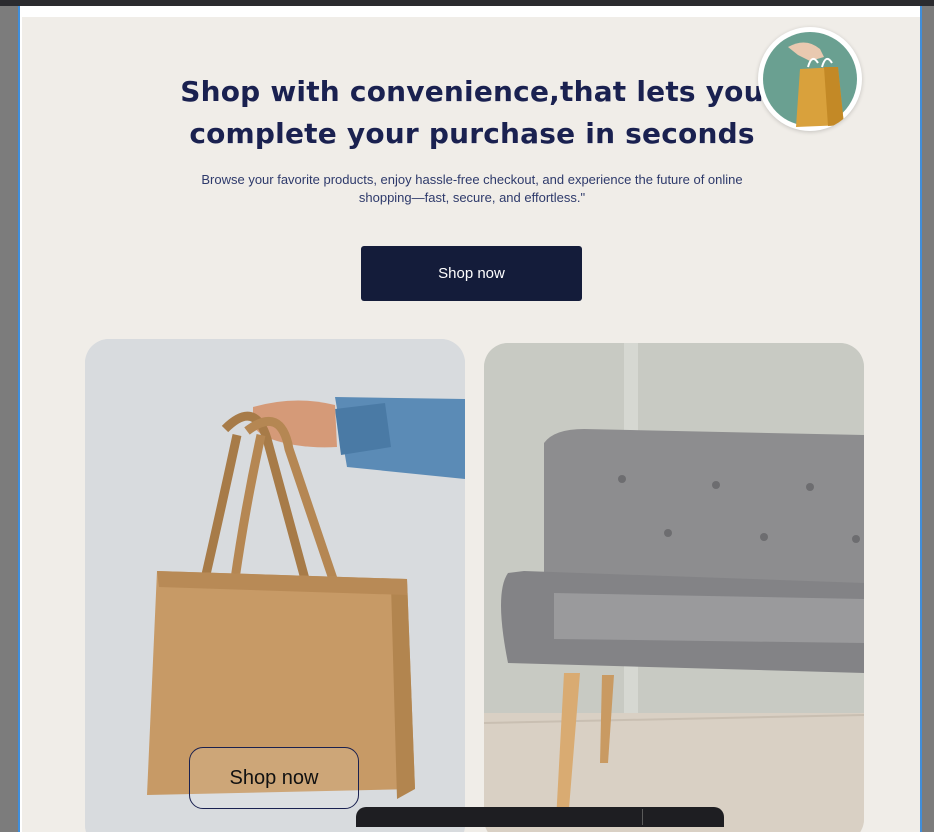 The image size is (934, 832). Describe the element at coordinates (642, 817) in the screenshot. I see `toolbar-divider` at that location.